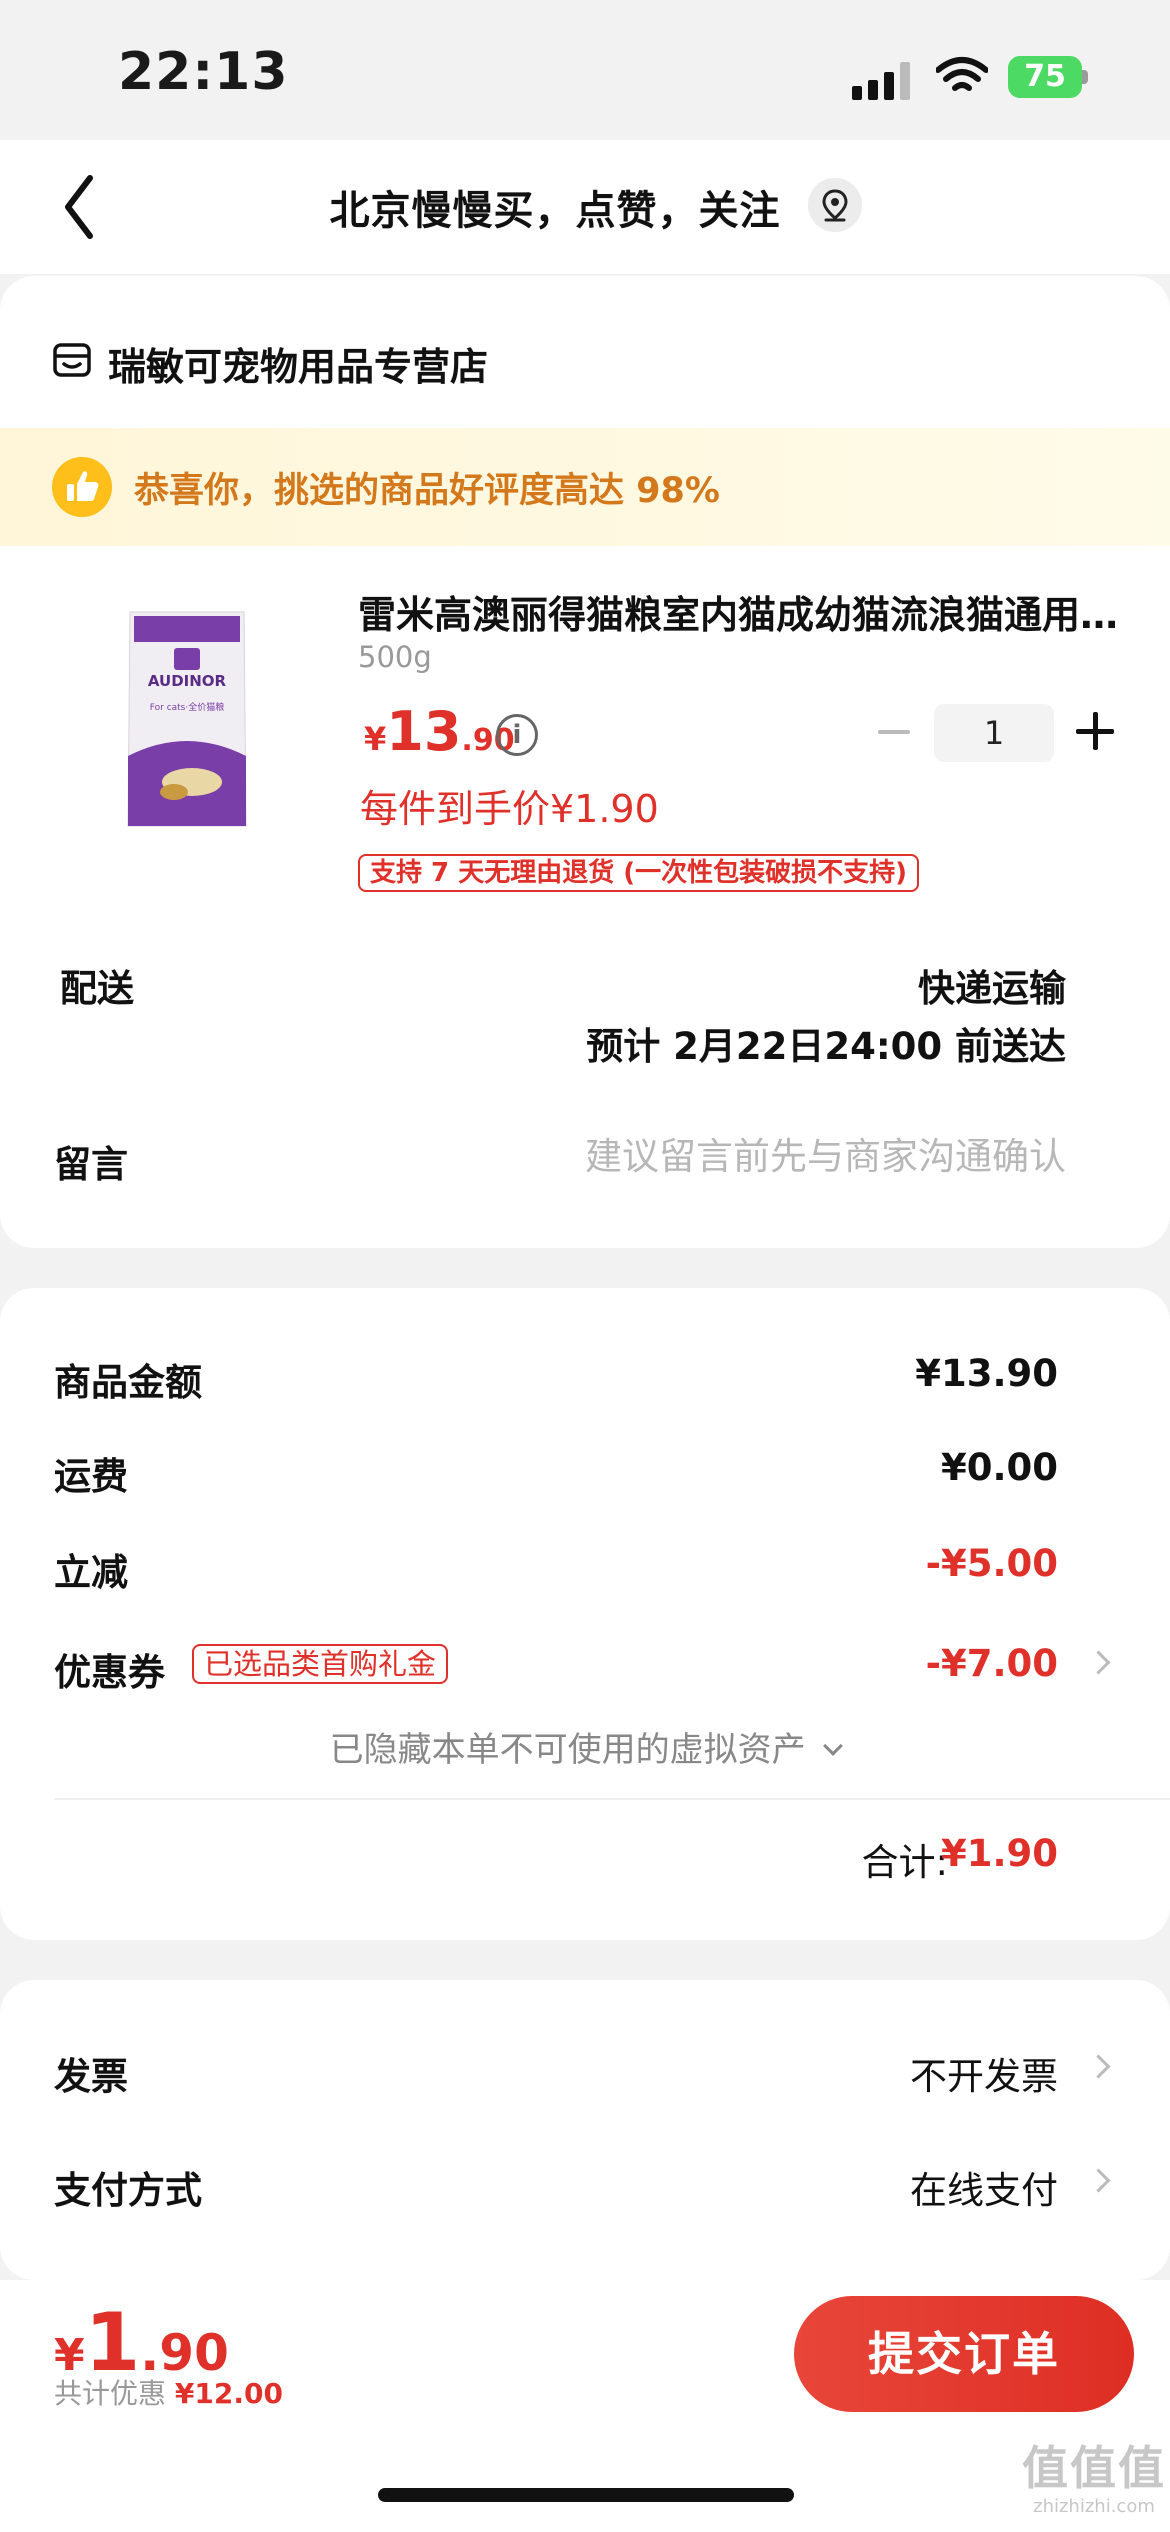 This screenshot has height=2532, width=1170. What do you see at coordinates (612, 1799) in the screenshot?
I see `divider` at bounding box center [612, 1799].